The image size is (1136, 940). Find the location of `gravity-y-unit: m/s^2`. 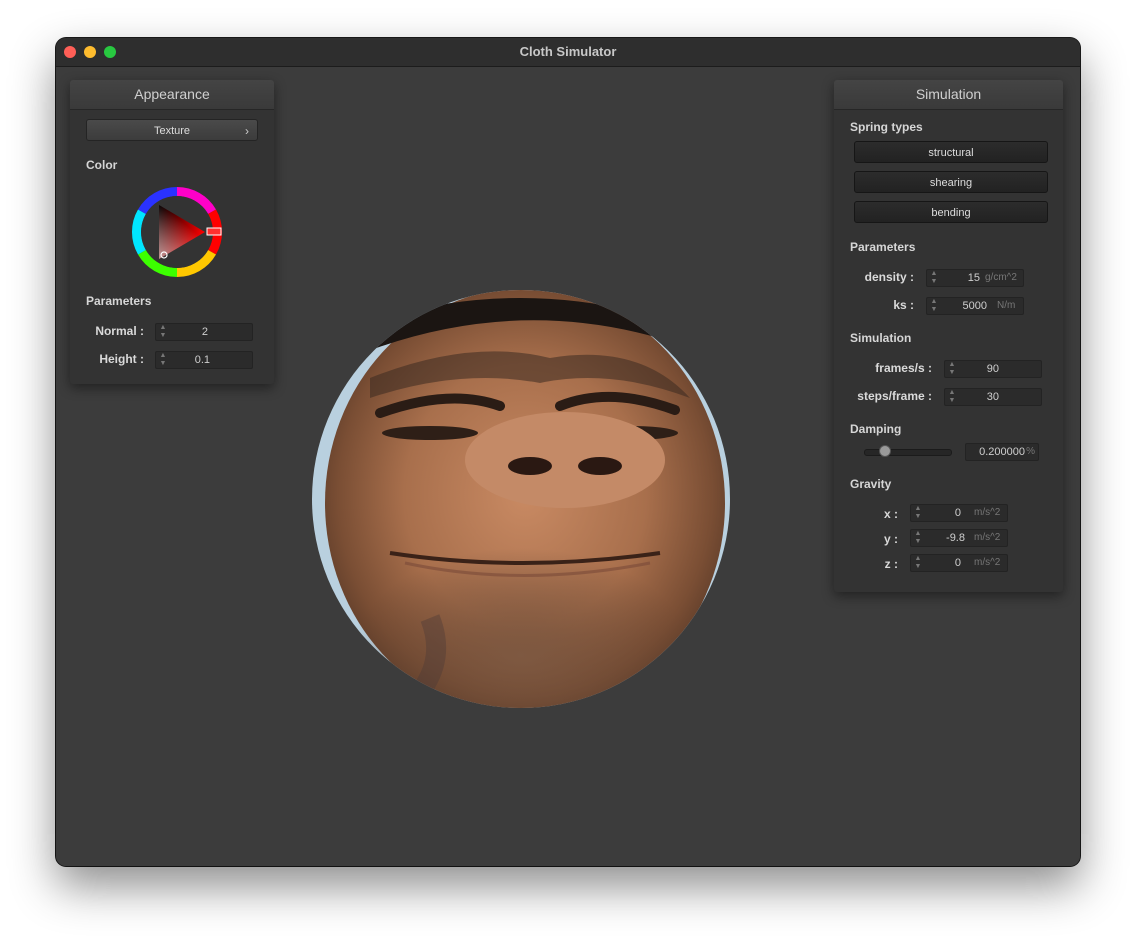

gravity-y-unit: m/s^2 is located at coordinates (987, 537).